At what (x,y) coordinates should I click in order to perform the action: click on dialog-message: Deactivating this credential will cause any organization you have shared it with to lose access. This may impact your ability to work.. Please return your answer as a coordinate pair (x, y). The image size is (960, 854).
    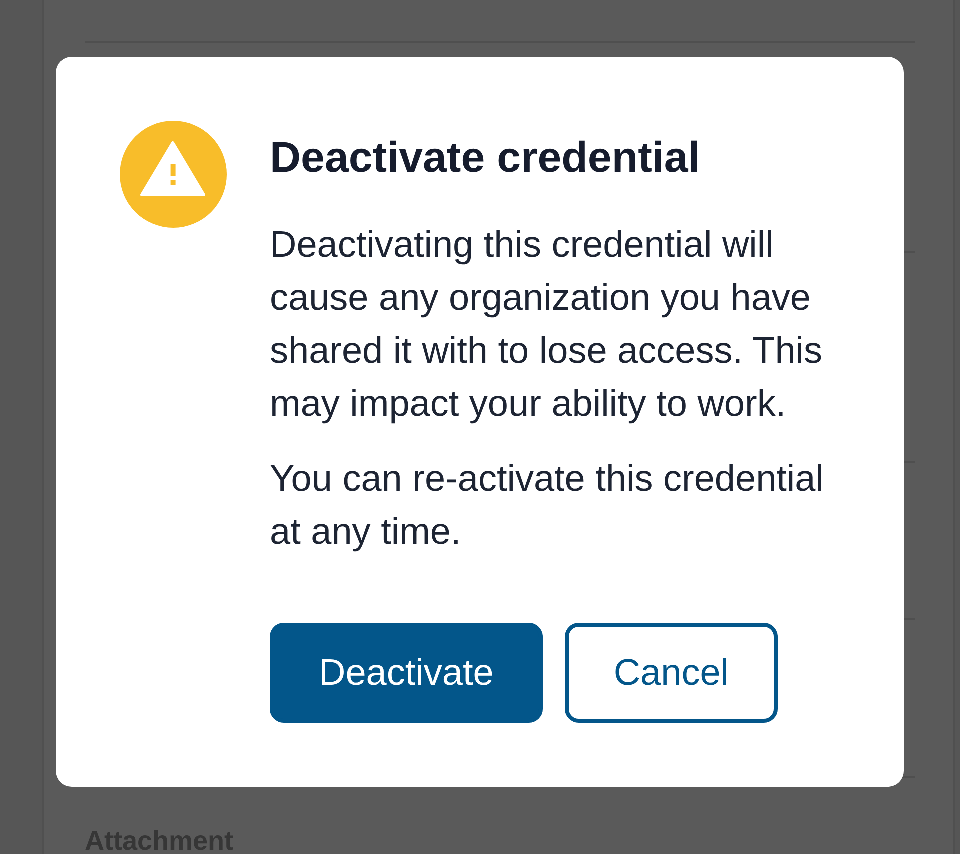
    Looking at the image, I should click on (547, 324).